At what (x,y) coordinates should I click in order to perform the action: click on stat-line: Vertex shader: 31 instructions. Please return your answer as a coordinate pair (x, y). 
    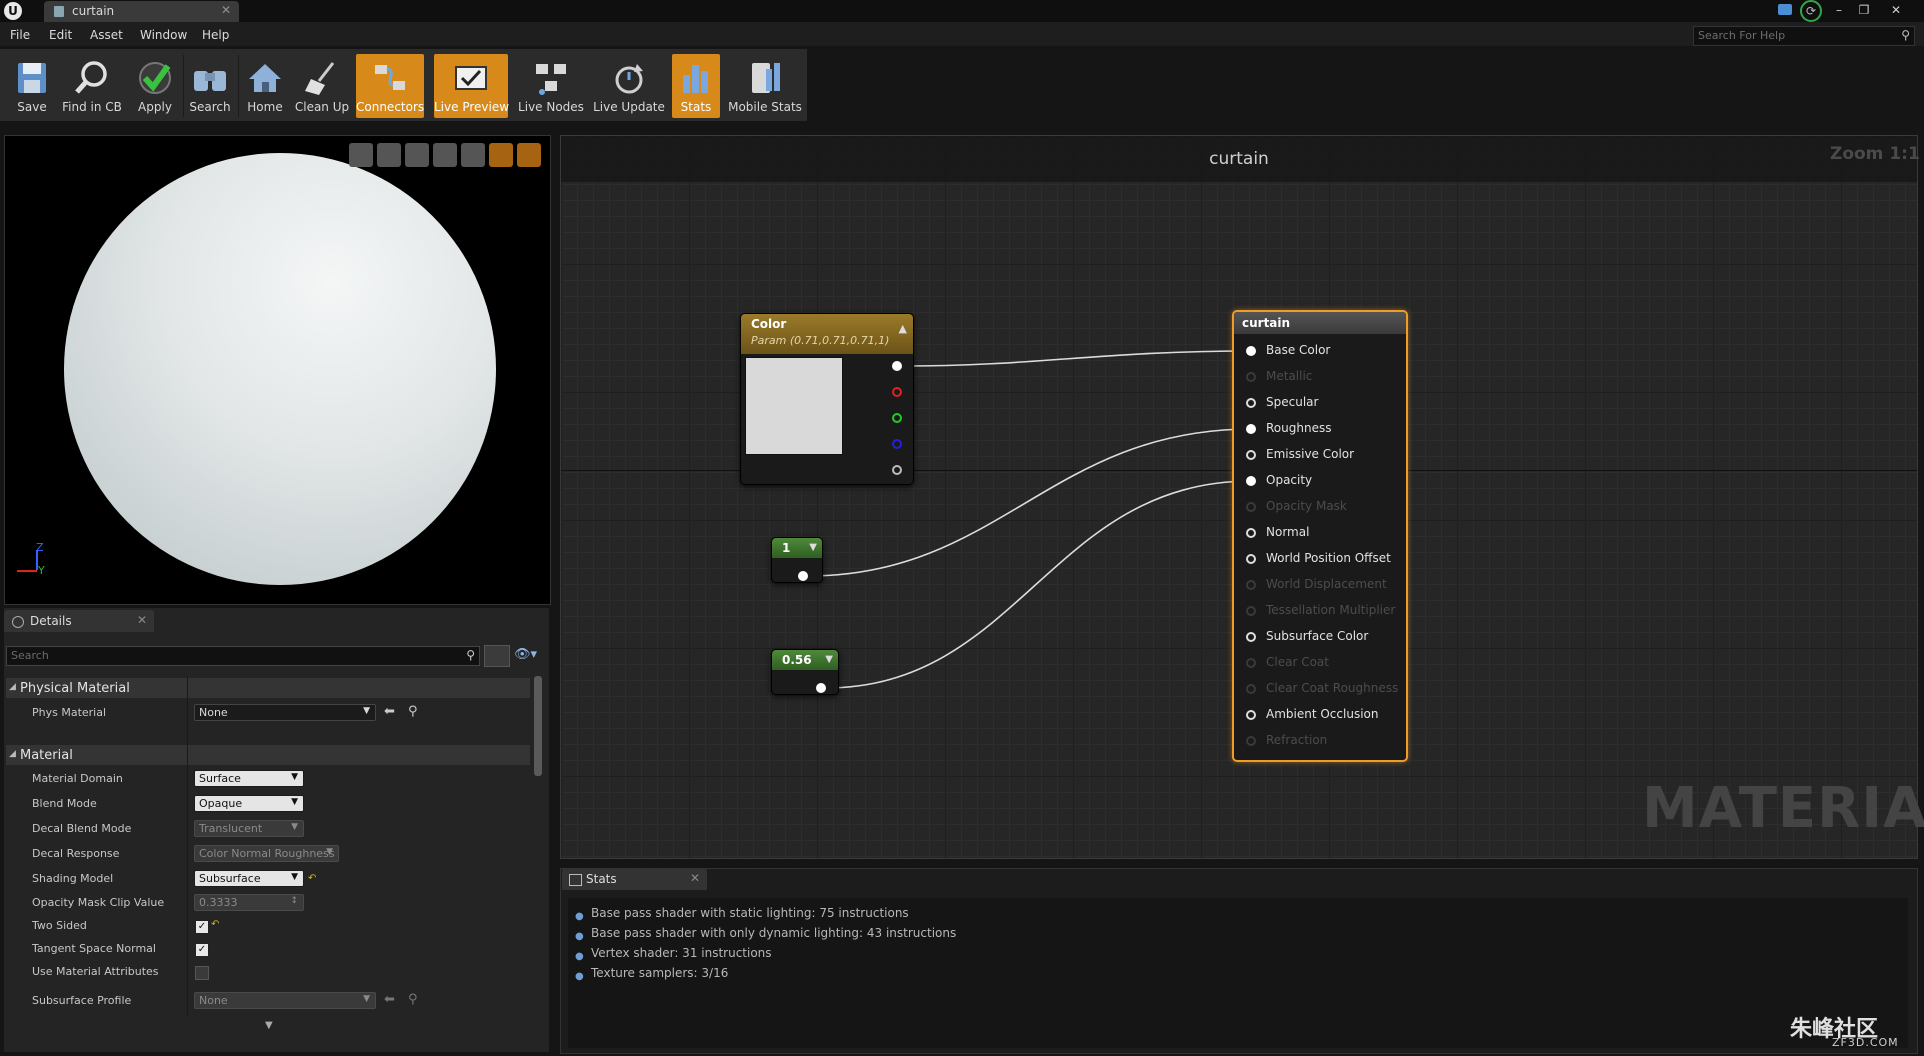
    Looking at the image, I should click on (681, 953).